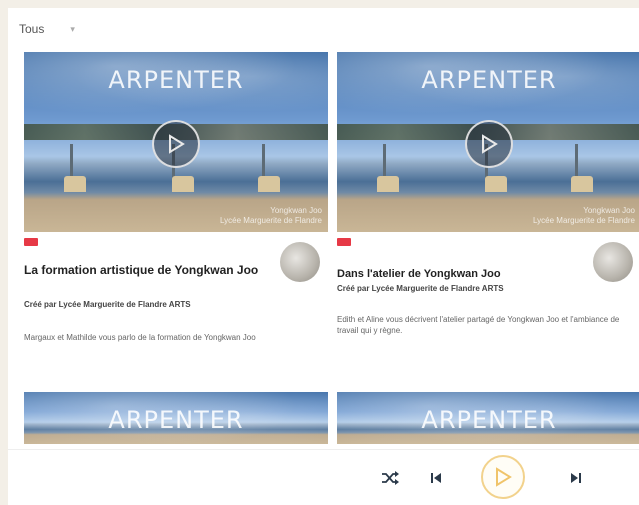 The image size is (639, 505). What do you see at coordinates (323, 477) in the screenshot?
I see `audio-player-bar` at bounding box center [323, 477].